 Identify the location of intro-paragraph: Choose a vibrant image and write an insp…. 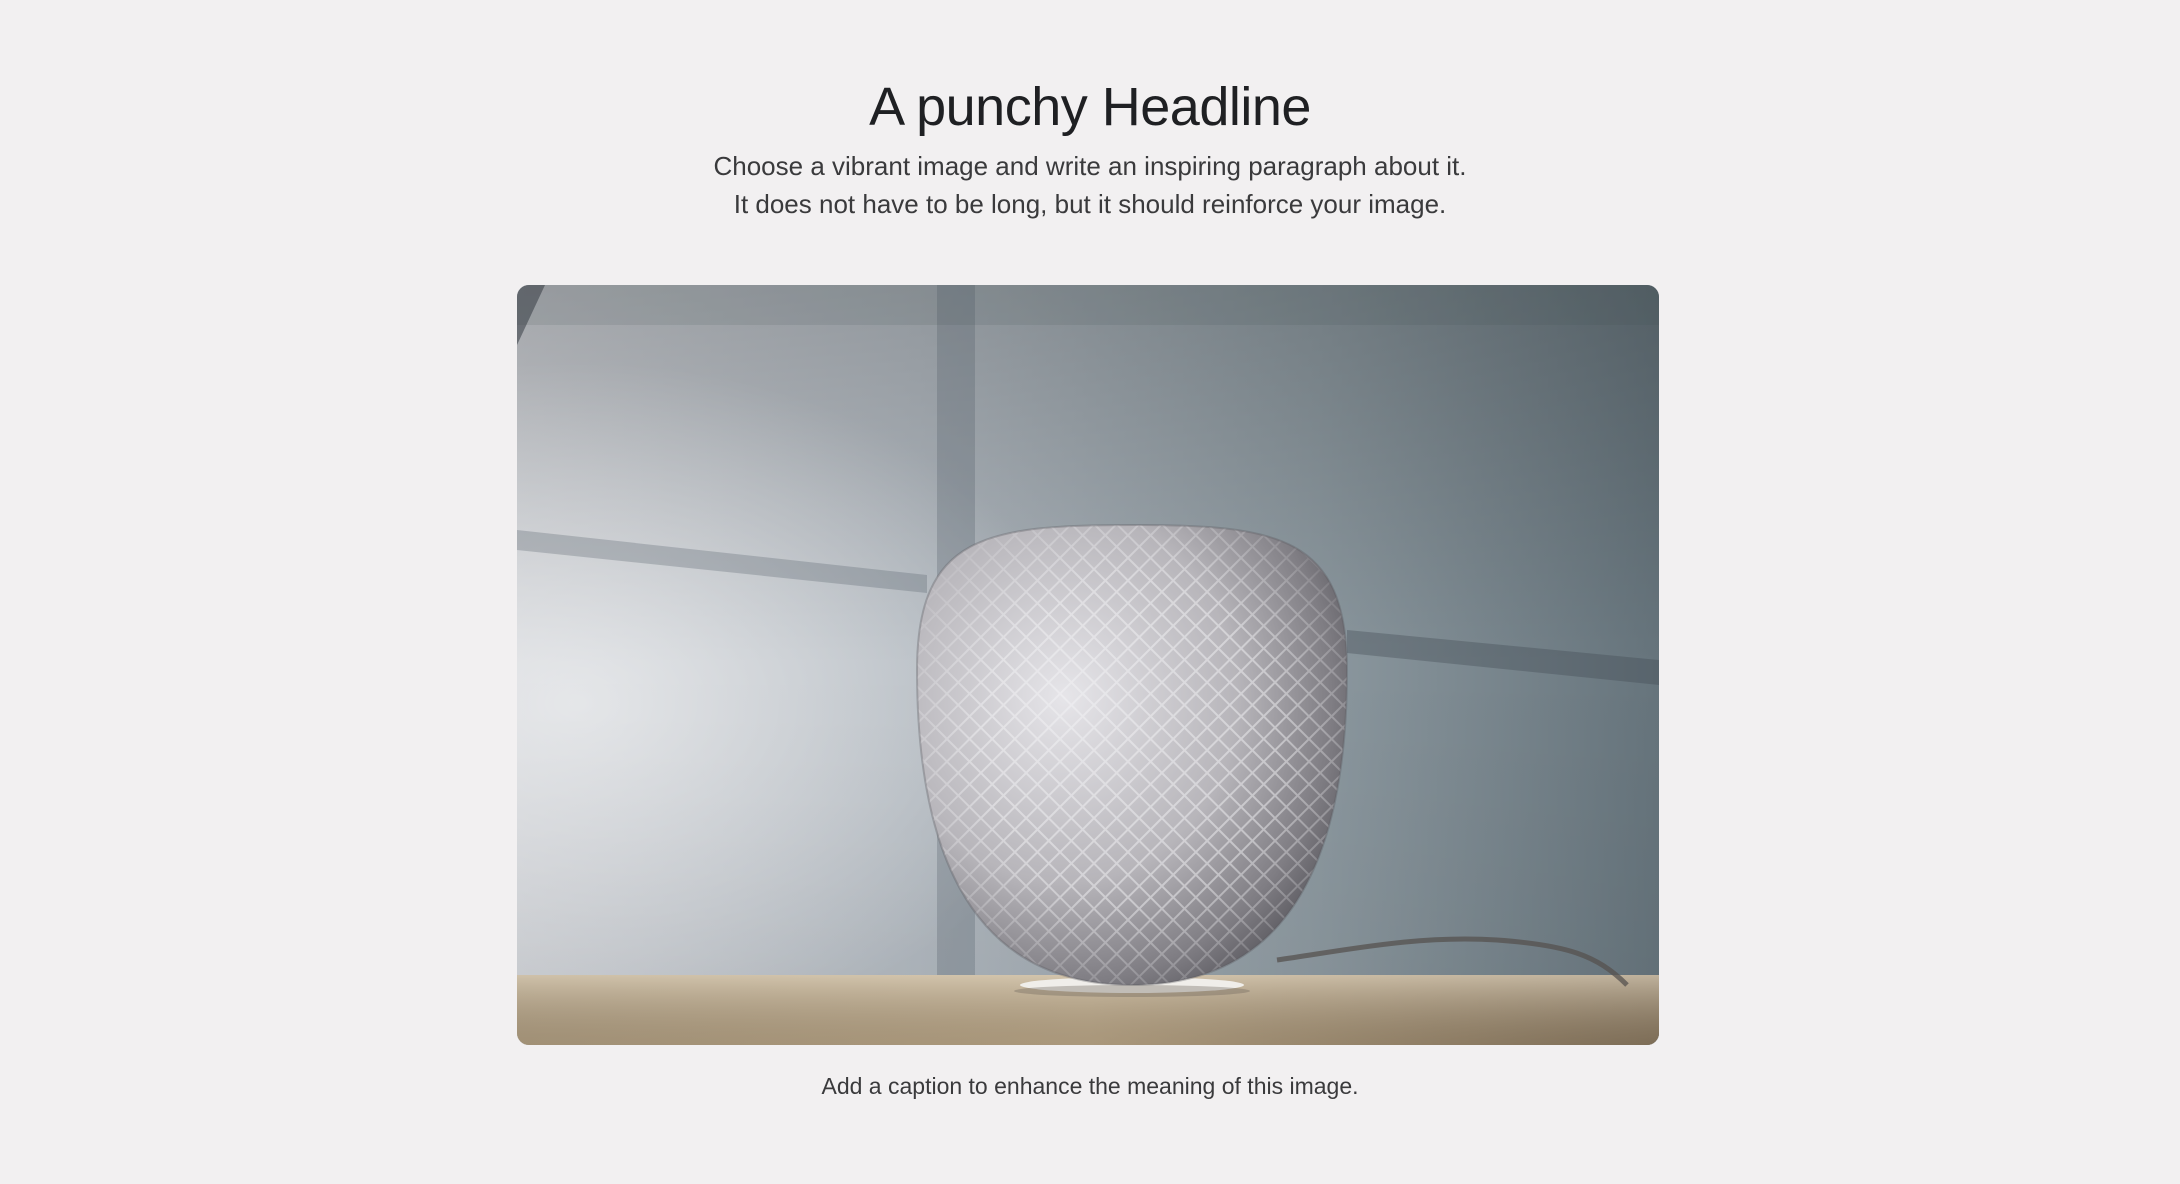
(1090, 185).